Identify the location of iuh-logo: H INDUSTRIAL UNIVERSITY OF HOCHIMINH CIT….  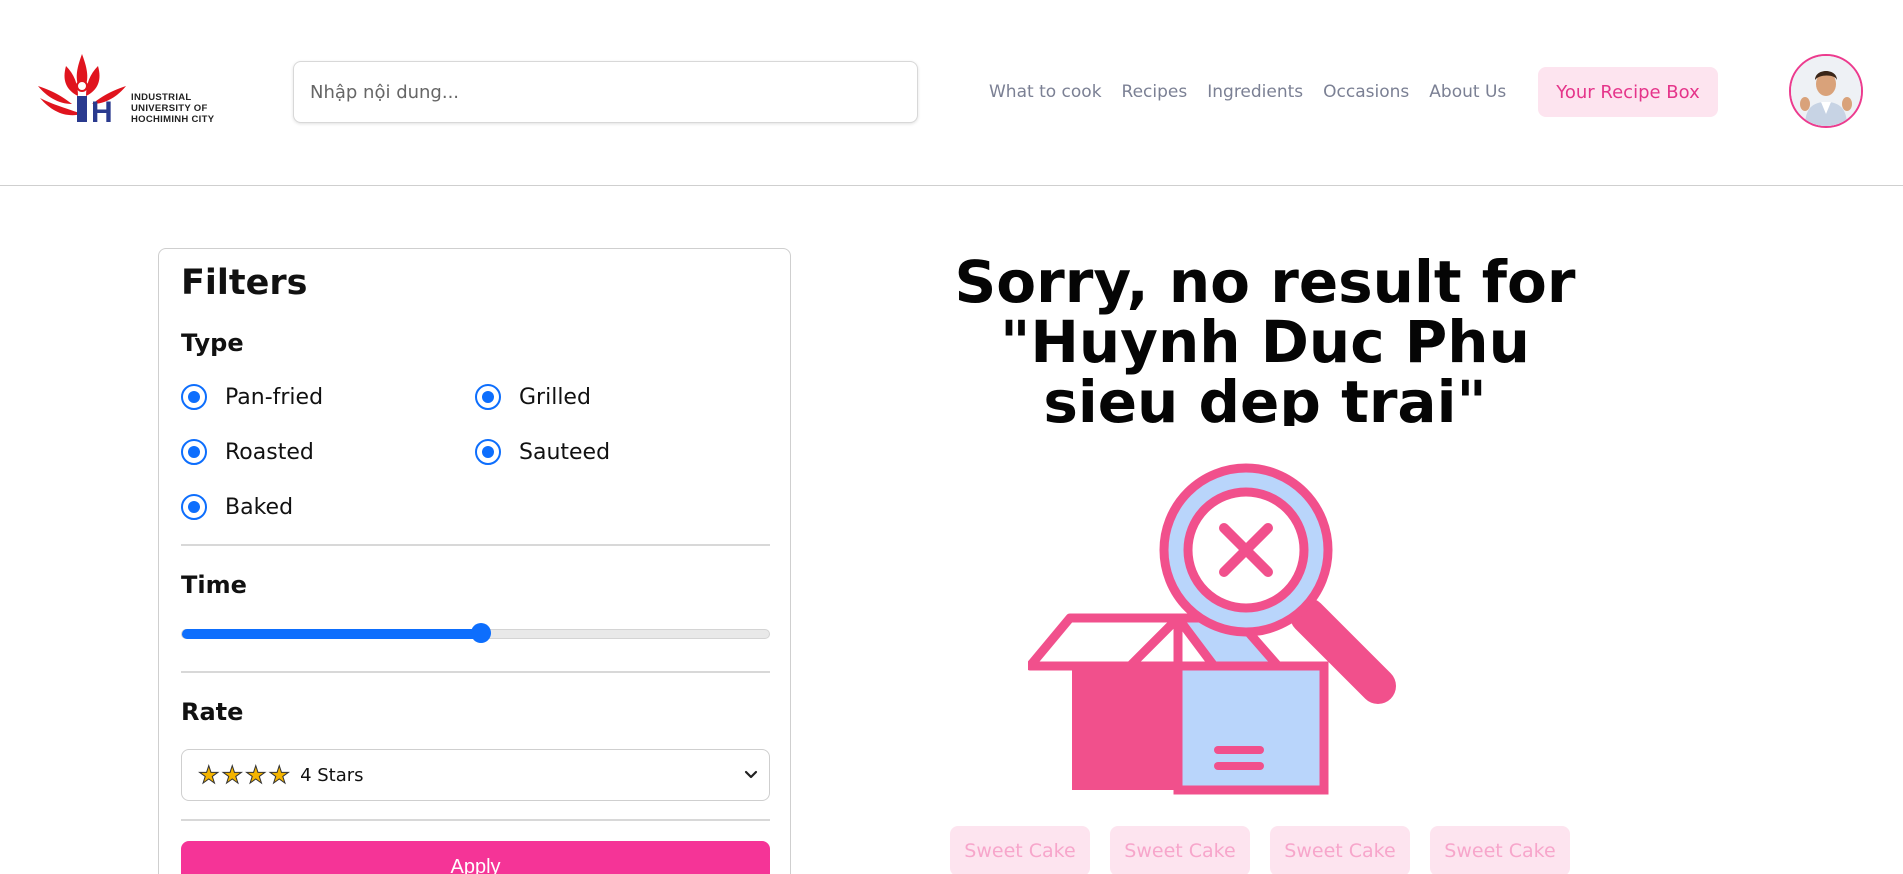
(131, 92).